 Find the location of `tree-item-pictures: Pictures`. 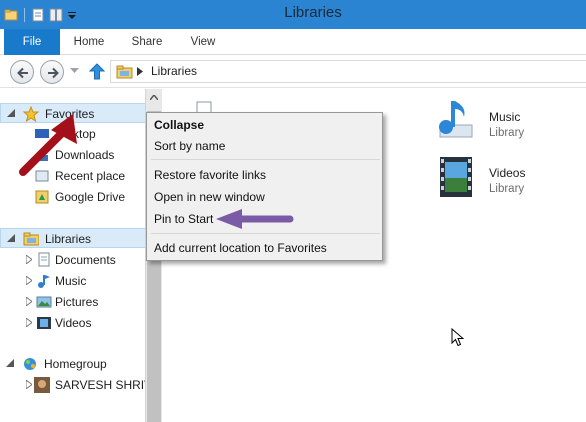

tree-item-pictures: Pictures is located at coordinates (73, 302).